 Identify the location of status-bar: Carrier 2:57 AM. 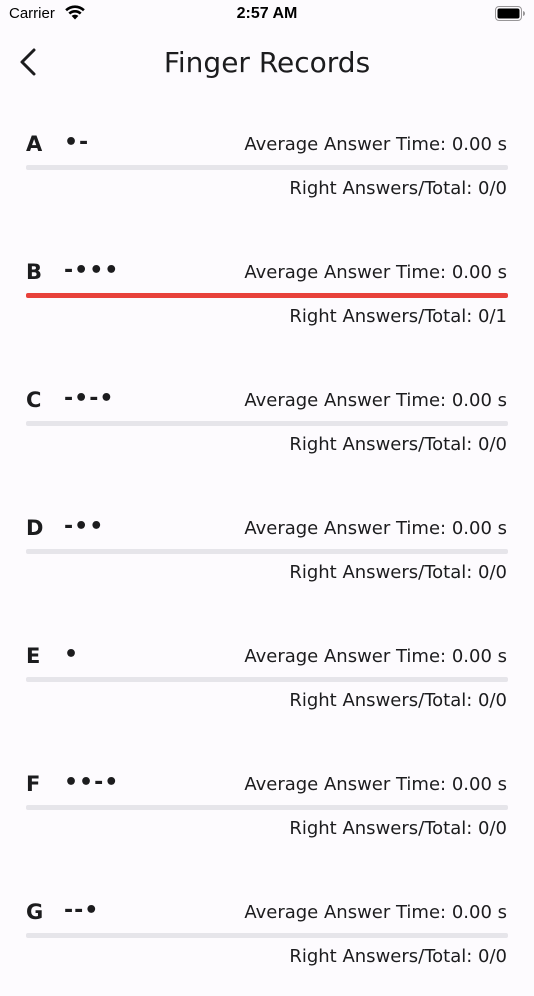
(267, 14).